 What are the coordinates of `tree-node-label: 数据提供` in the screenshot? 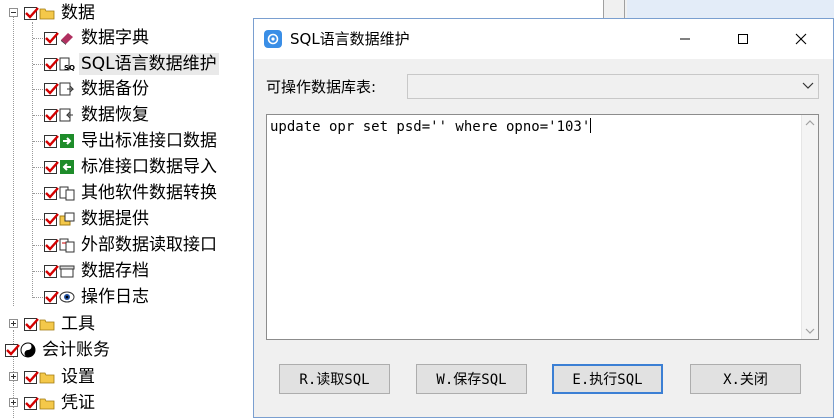 It's located at (115, 219).